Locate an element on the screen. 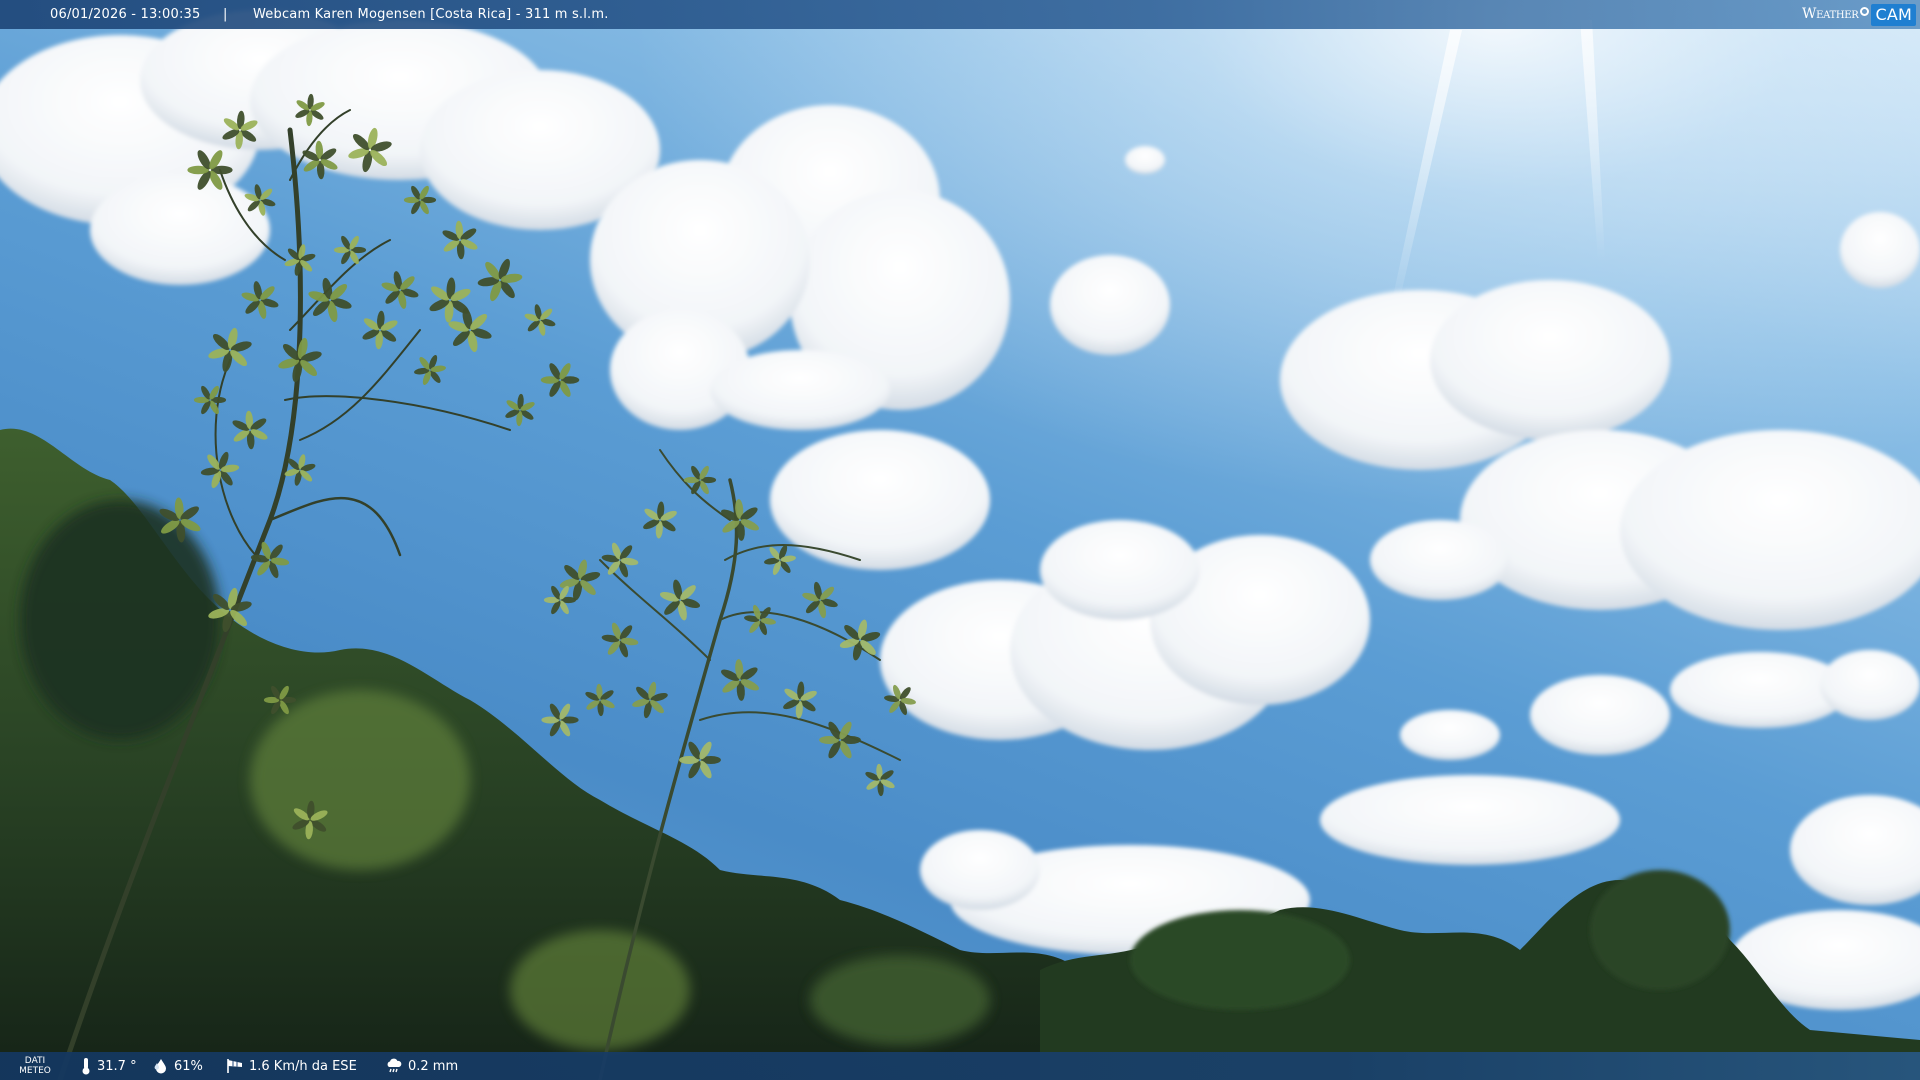  meteo-label-line1: DATI is located at coordinates (35, 1061).